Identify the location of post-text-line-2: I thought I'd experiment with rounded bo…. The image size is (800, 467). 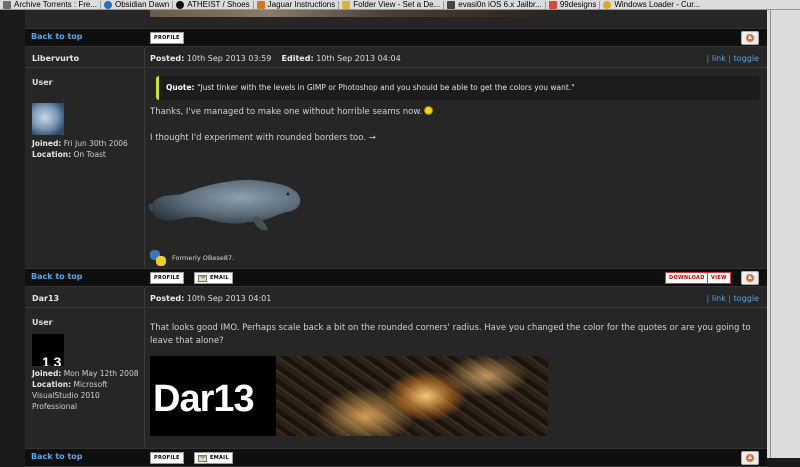
(263, 138).